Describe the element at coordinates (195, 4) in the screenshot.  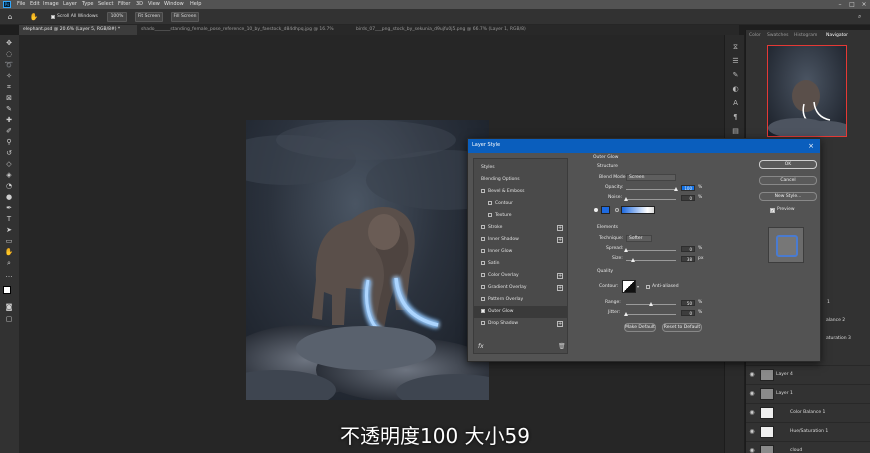
I see `menu-help: Help` at that location.